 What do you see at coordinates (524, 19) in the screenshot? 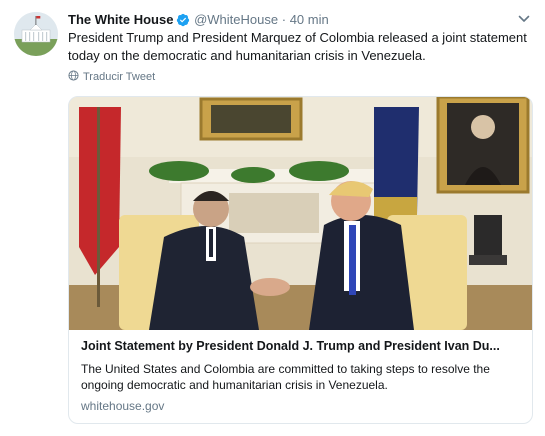
I see `chevron-down-icon` at bounding box center [524, 19].